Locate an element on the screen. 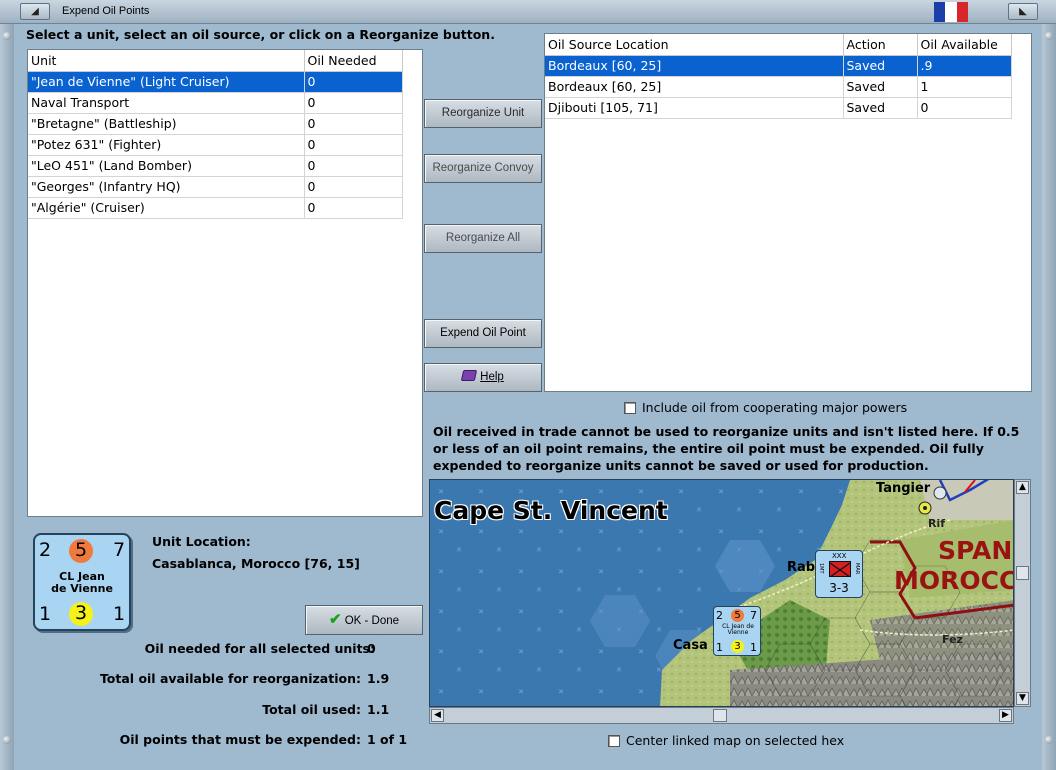 Image resolution: width=1056 pixels, height=770 pixels. mini-counter-name: CL Jean de Vienne is located at coordinates (738, 629).